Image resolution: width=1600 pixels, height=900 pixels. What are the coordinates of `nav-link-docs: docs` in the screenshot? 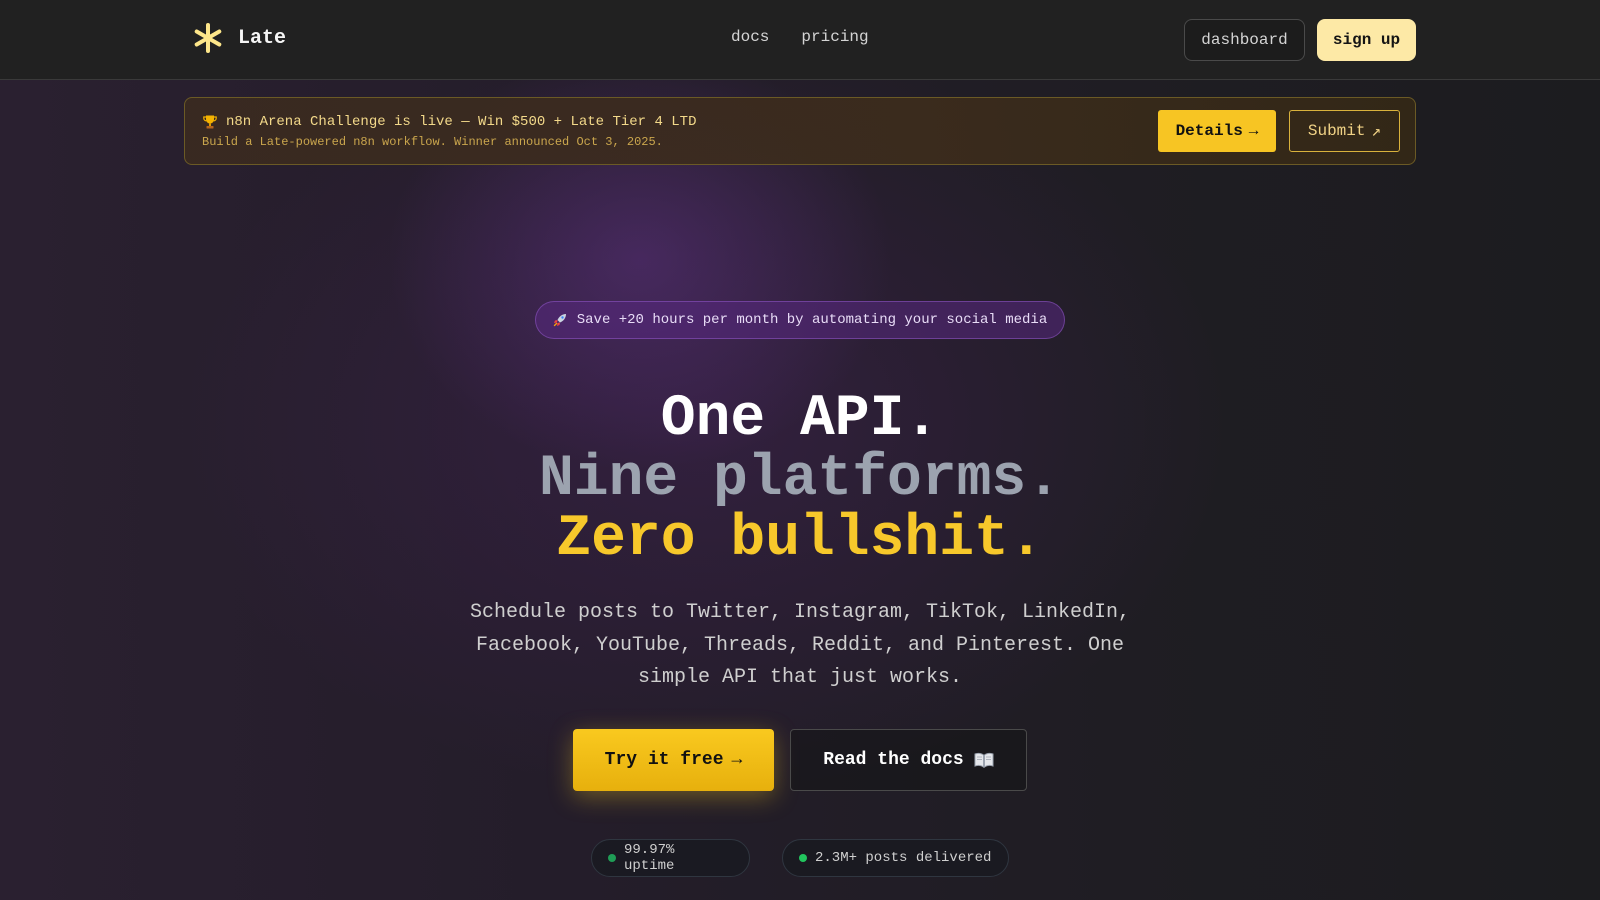 It's located at (750, 37).